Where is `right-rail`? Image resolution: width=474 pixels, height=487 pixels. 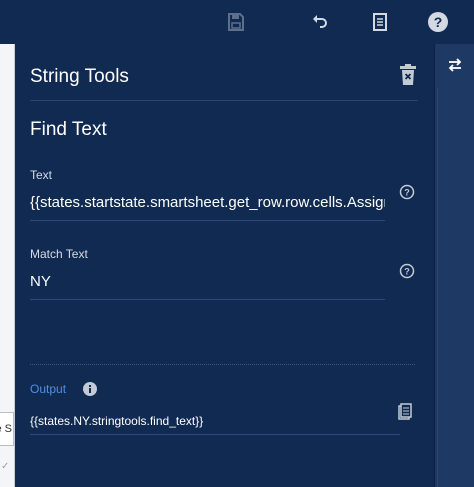
right-rail is located at coordinates (454, 265).